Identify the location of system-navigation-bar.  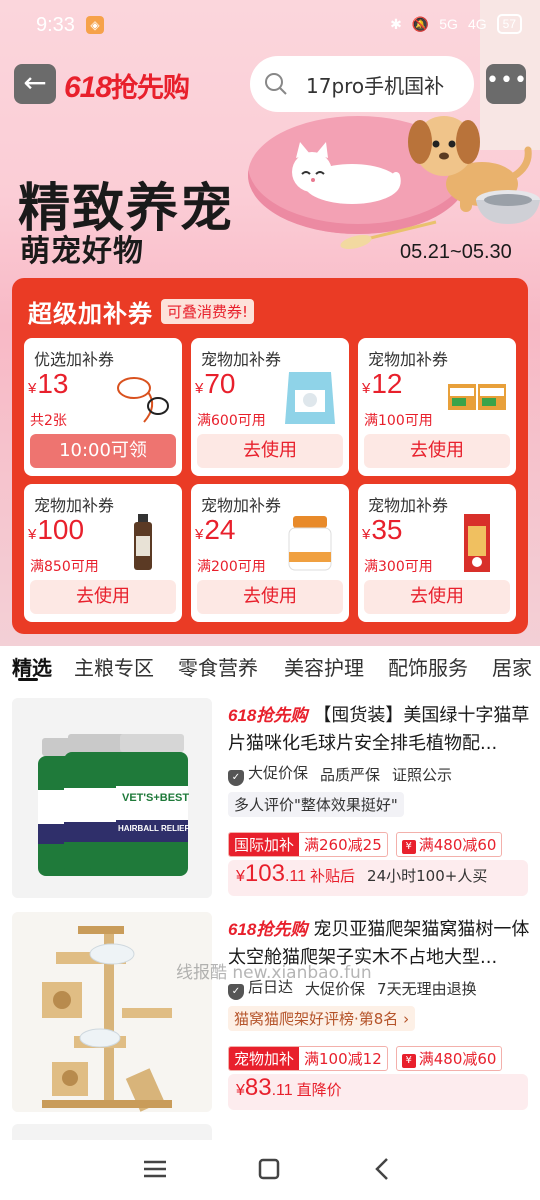
(270, 1170).